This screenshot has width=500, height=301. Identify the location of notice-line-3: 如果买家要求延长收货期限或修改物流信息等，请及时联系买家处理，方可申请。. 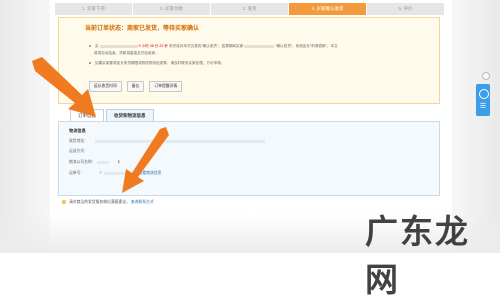
(156, 63).